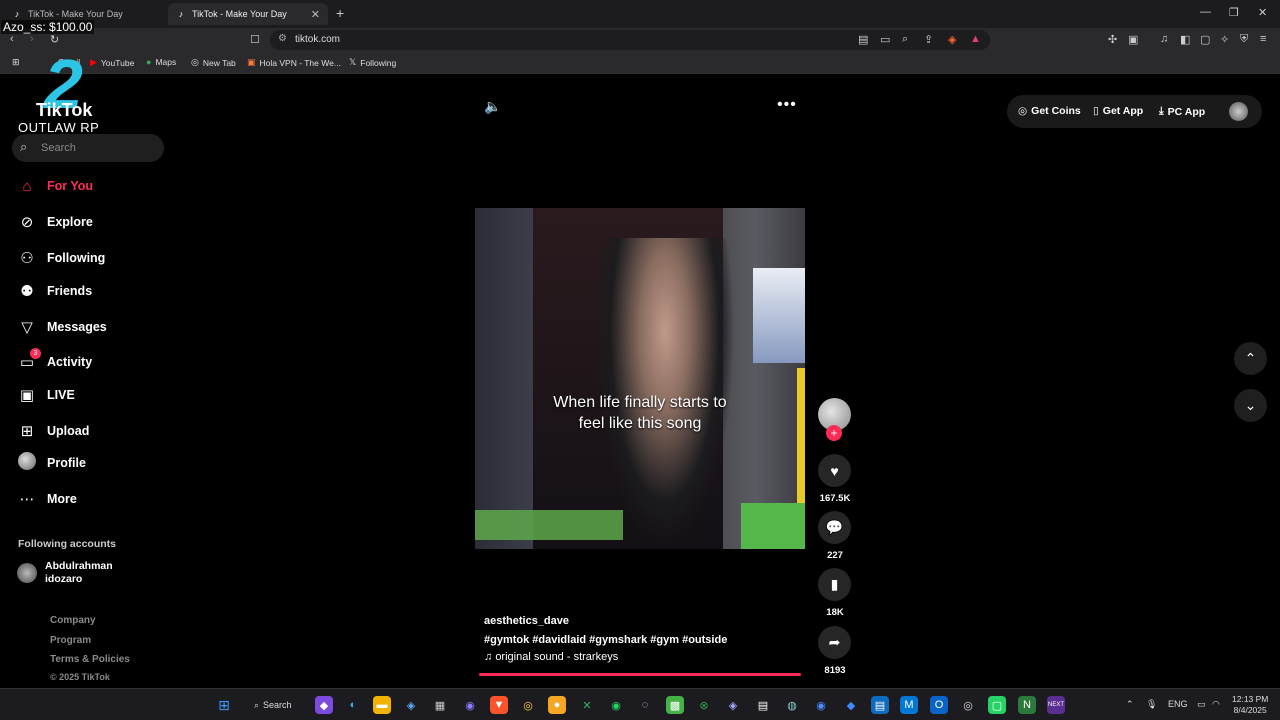 The height and width of the screenshot is (720, 1280). Describe the element at coordinates (835, 555) in the screenshot. I see `comment-count: 227` at that location.